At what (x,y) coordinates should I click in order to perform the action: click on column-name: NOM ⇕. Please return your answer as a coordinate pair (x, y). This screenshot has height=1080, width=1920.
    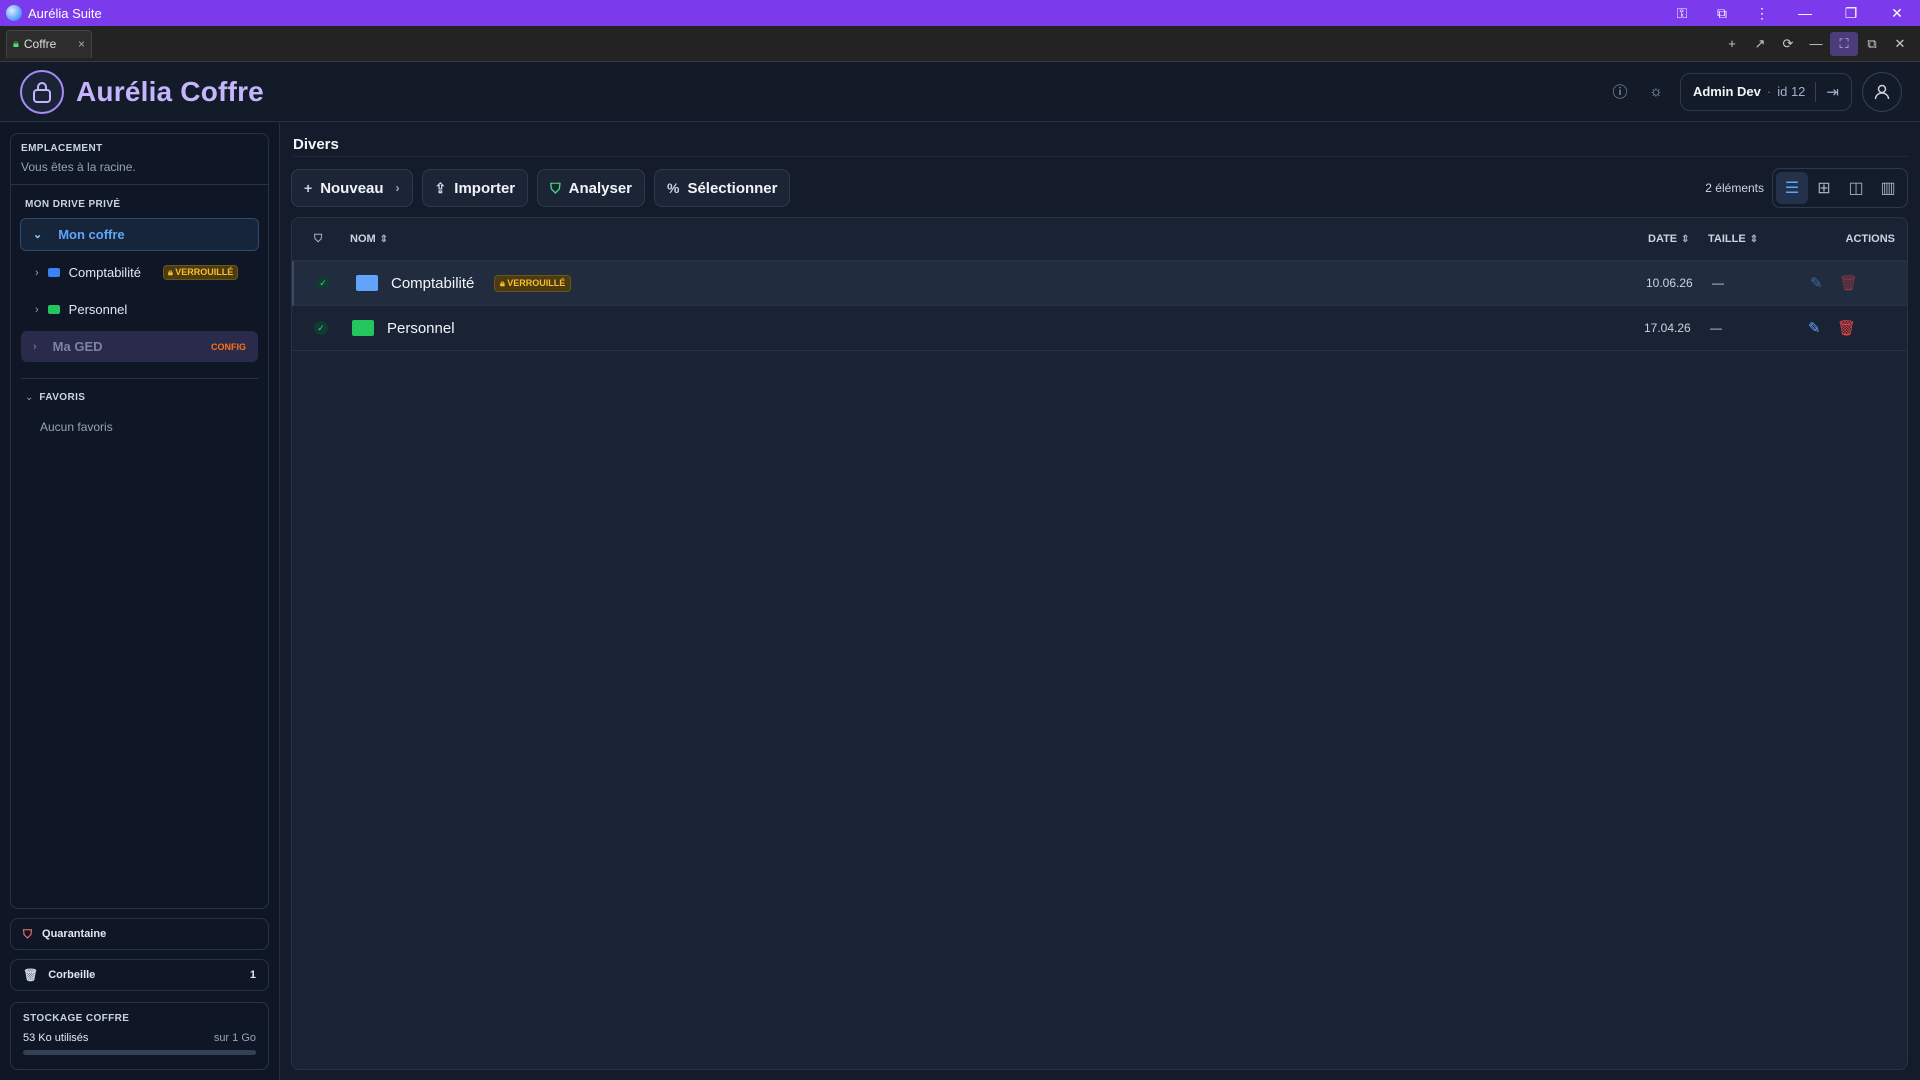
    Looking at the image, I should click on (369, 239).